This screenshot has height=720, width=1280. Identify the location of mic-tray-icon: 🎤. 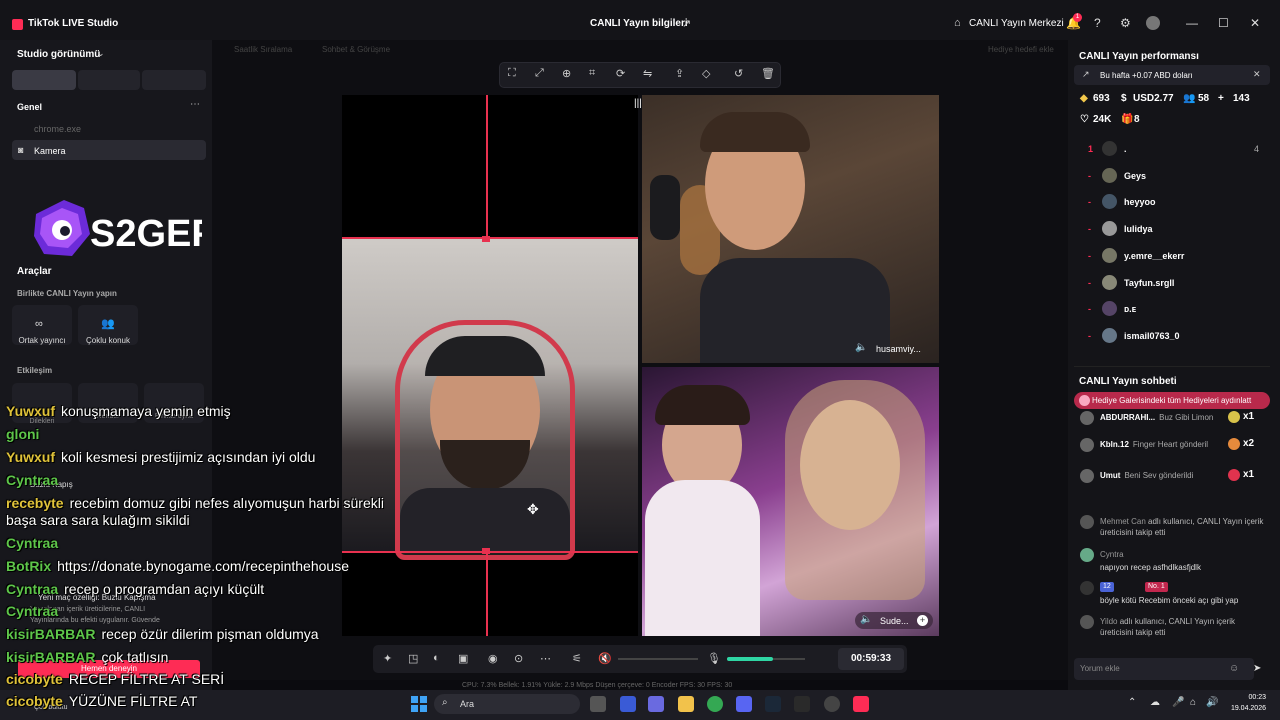
(1178, 702).